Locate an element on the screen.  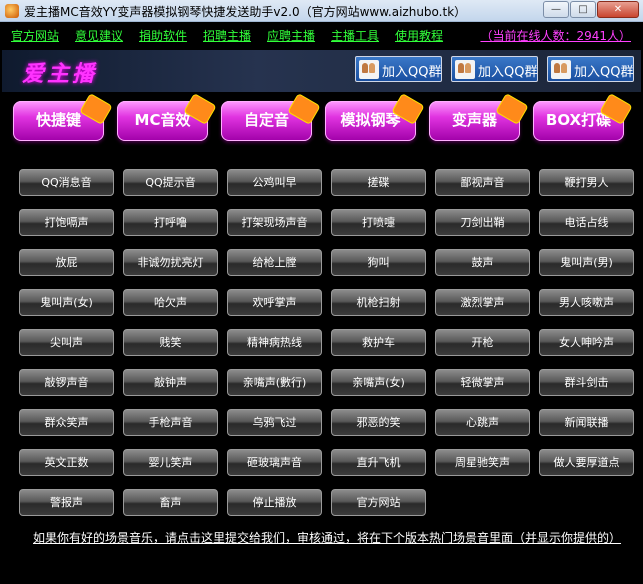
tab-label: 自定音 is located at coordinates (266, 120).